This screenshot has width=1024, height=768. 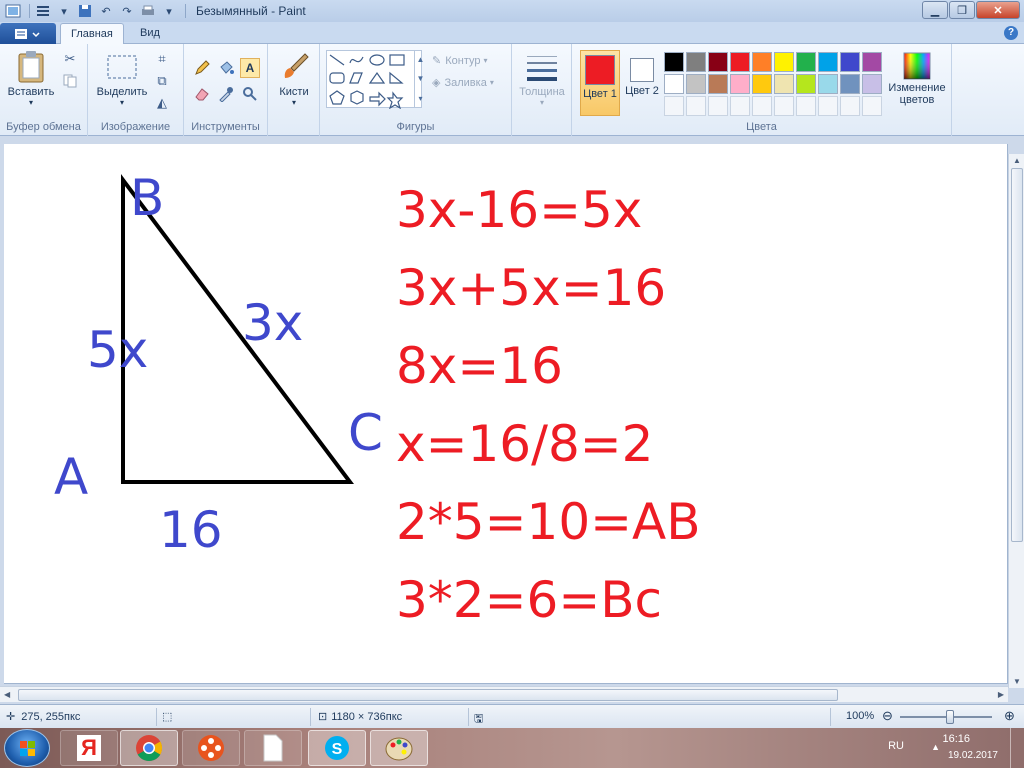 What do you see at coordinates (162, 103) in the screenshot?
I see `rotate-icon: ◭` at bounding box center [162, 103].